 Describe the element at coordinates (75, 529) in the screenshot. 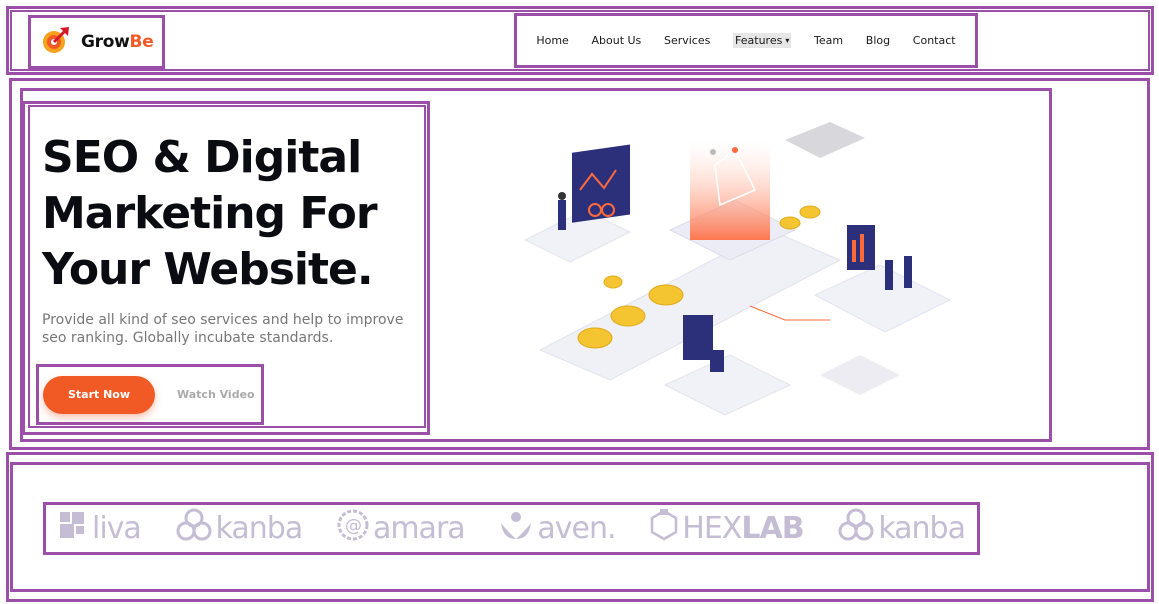

I see `blocks-icon` at that location.